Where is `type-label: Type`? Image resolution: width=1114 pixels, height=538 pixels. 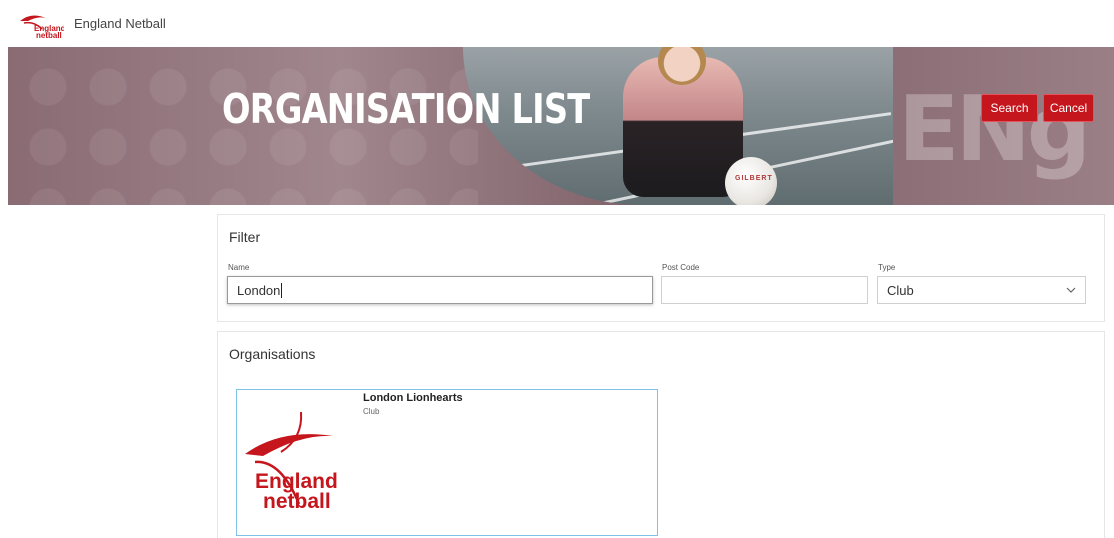
type-label: Type is located at coordinates (887, 267).